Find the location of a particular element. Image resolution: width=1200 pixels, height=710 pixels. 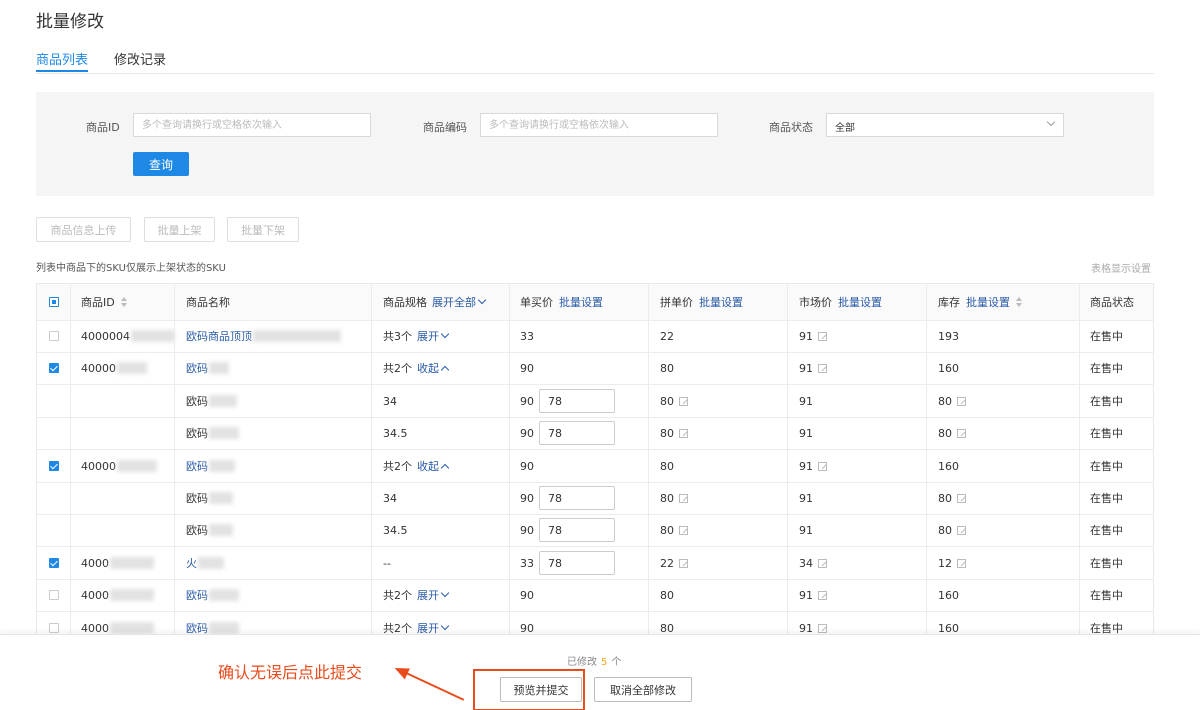

spec-cell: 共2个 收起 is located at coordinates (416, 466).